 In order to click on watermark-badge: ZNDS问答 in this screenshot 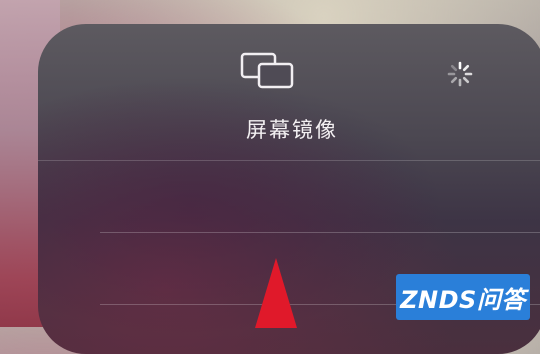, I will do `click(463, 297)`.